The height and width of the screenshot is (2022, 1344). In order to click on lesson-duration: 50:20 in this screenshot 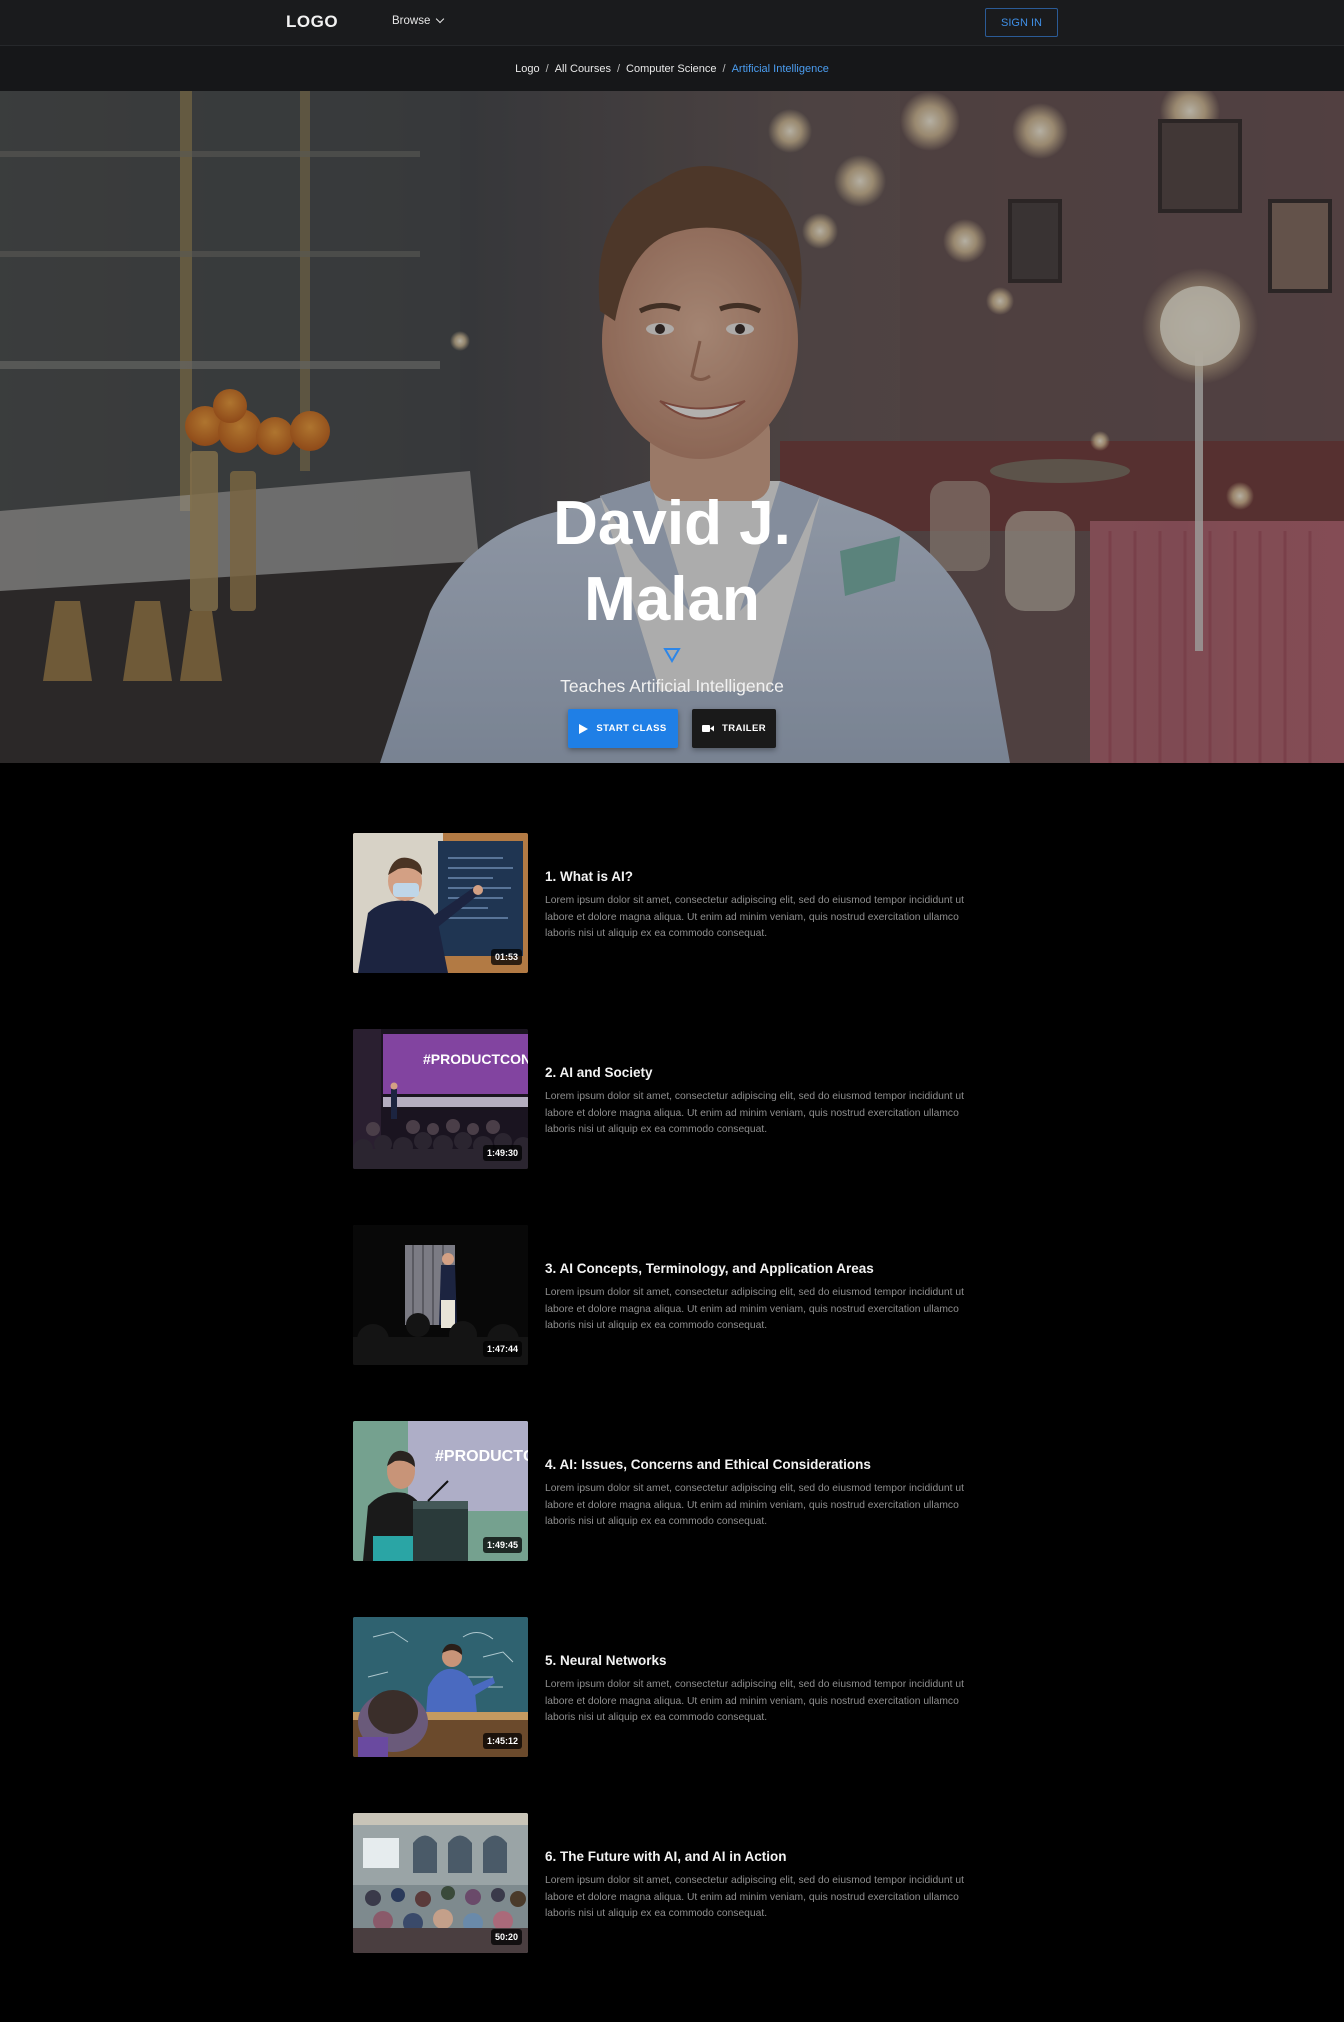, I will do `click(506, 1937)`.